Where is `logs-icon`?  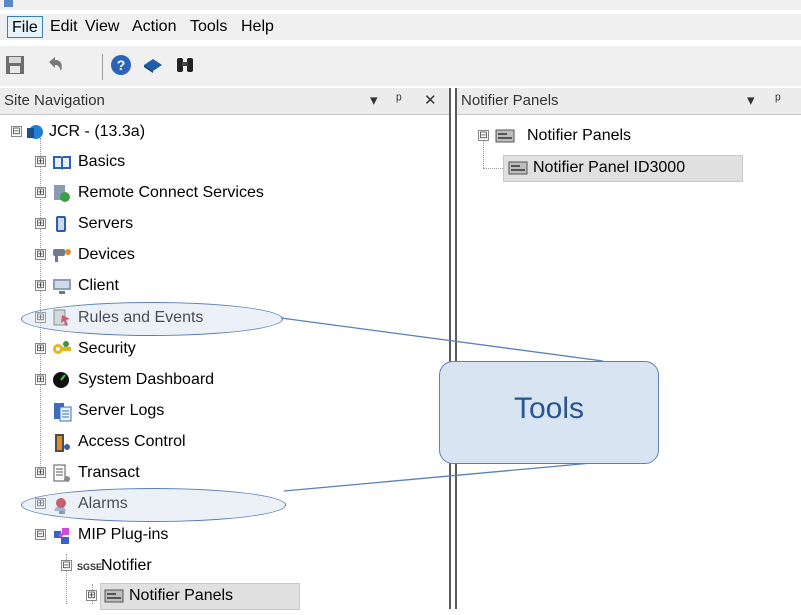 logs-icon is located at coordinates (62, 412).